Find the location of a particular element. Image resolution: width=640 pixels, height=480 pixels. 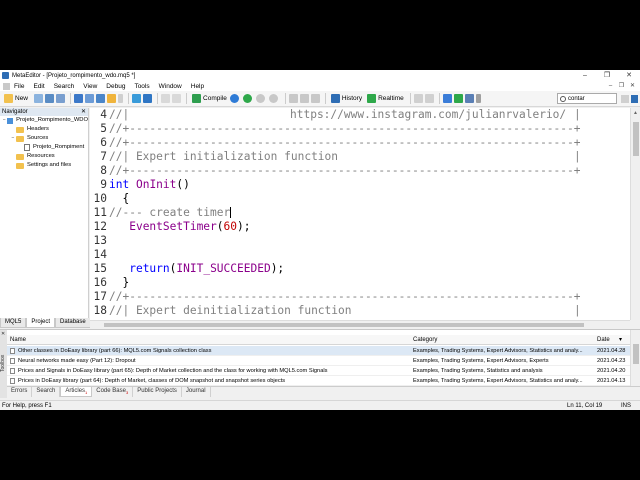

metatester-icon is located at coordinates (429, 98).